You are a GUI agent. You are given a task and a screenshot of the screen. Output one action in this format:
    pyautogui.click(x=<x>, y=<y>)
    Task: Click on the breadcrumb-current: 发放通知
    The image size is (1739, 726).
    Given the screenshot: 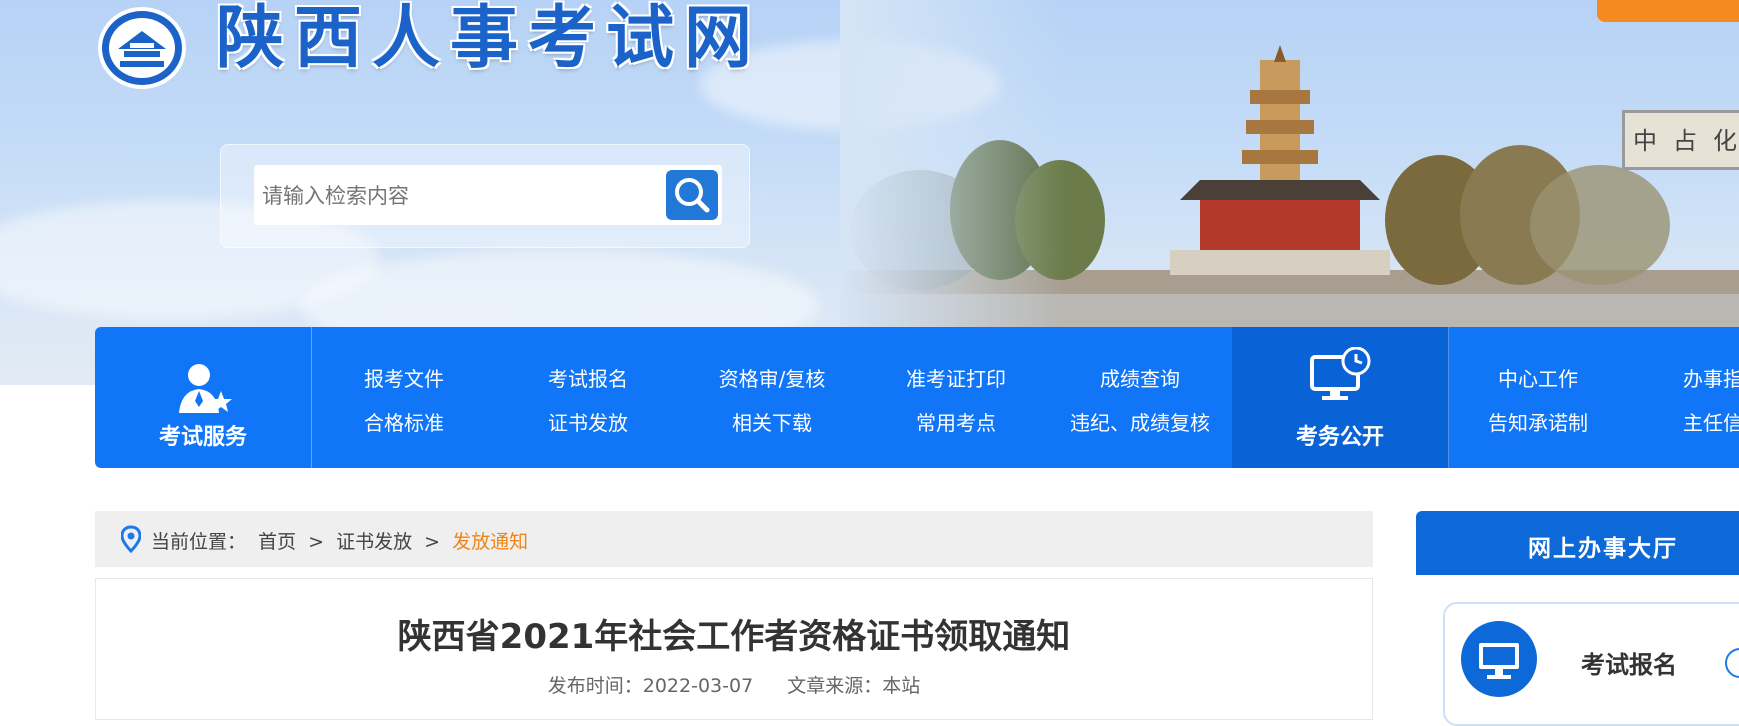 What is the action you would take?
    pyautogui.click(x=490, y=542)
    